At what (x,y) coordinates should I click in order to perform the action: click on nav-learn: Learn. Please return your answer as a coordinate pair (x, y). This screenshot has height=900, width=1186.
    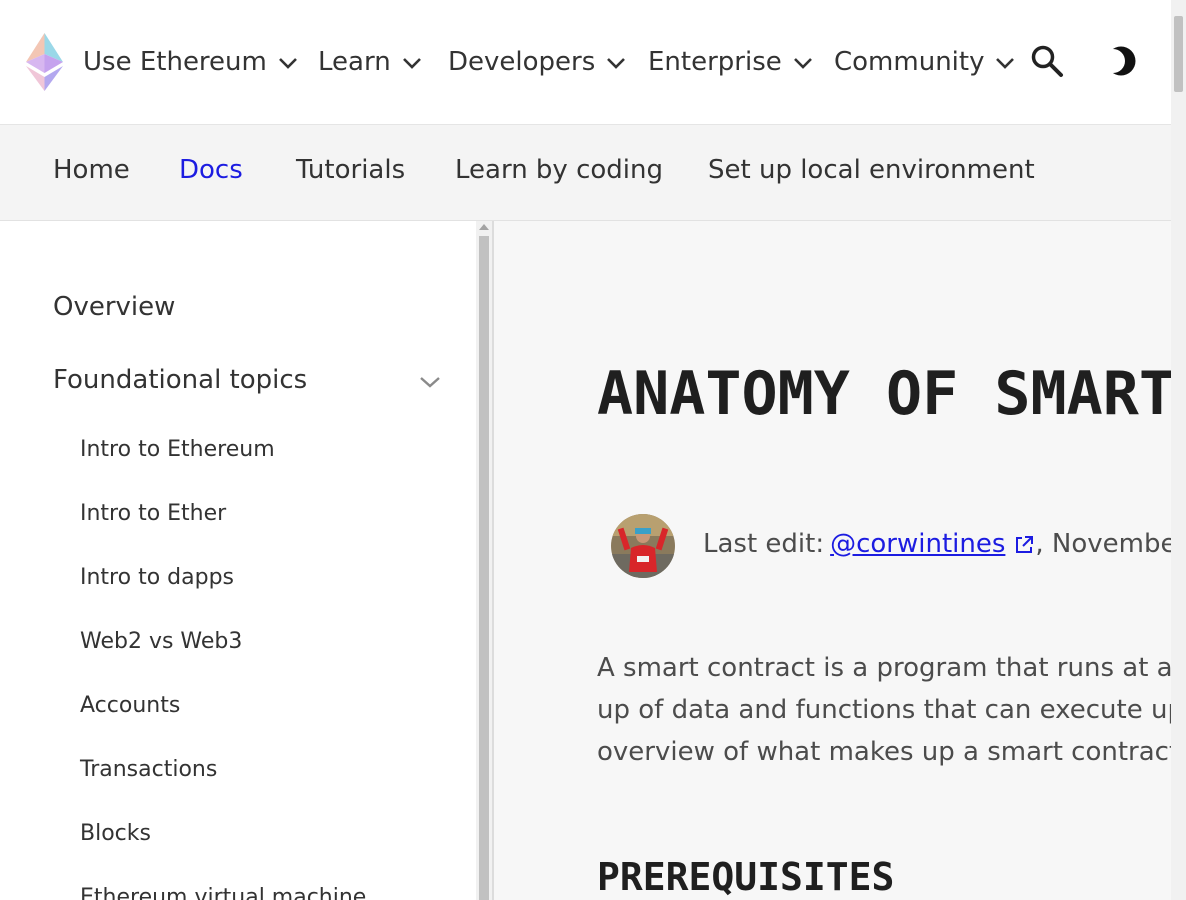
    Looking at the image, I should click on (370, 62).